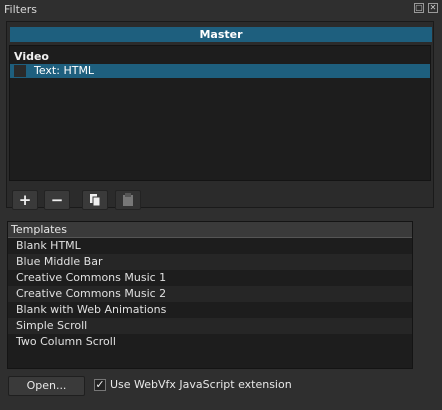 This screenshot has height=410, width=442. I want to click on copy-icon, so click(95, 200).